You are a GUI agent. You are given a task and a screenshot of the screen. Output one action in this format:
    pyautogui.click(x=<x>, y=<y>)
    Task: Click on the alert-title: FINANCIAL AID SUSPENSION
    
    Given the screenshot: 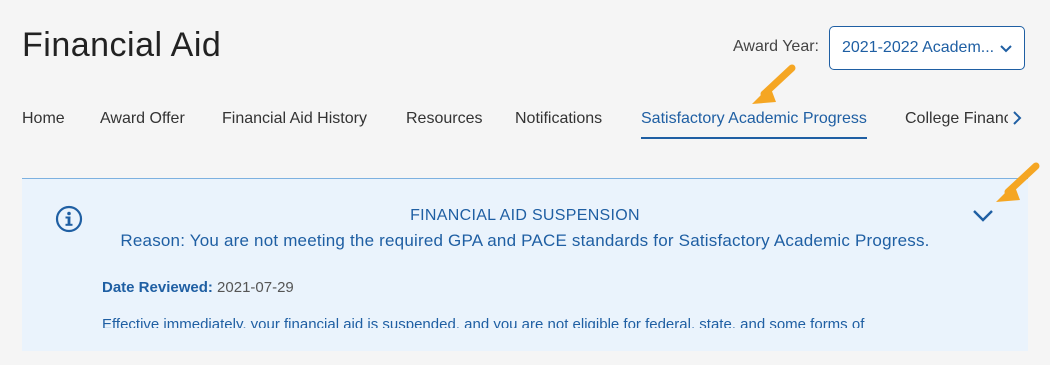 What is the action you would take?
    pyautogui.click(x=525, y=215)
    